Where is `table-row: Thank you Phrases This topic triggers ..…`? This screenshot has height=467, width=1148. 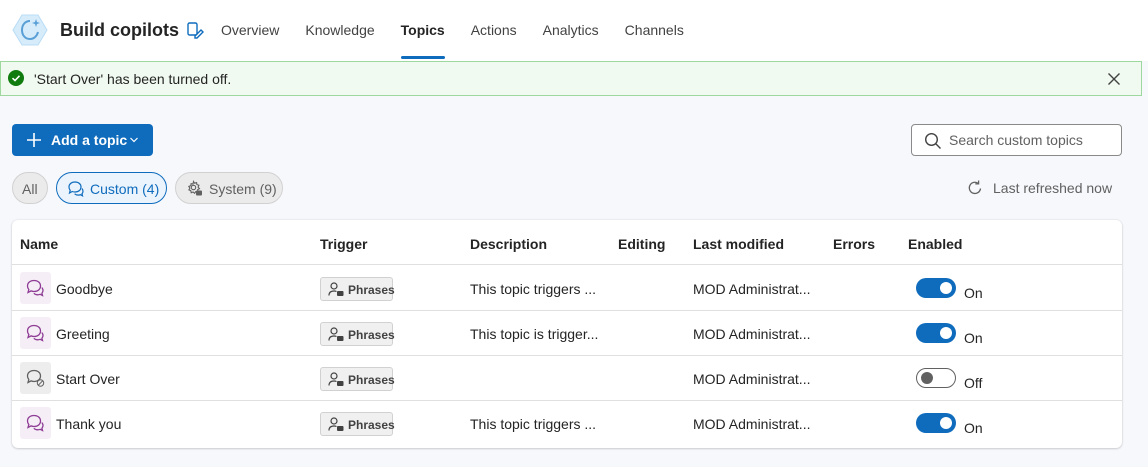
table-row: Thank you Phrases This topic triggers ..… is located at coordinates (567, 423).